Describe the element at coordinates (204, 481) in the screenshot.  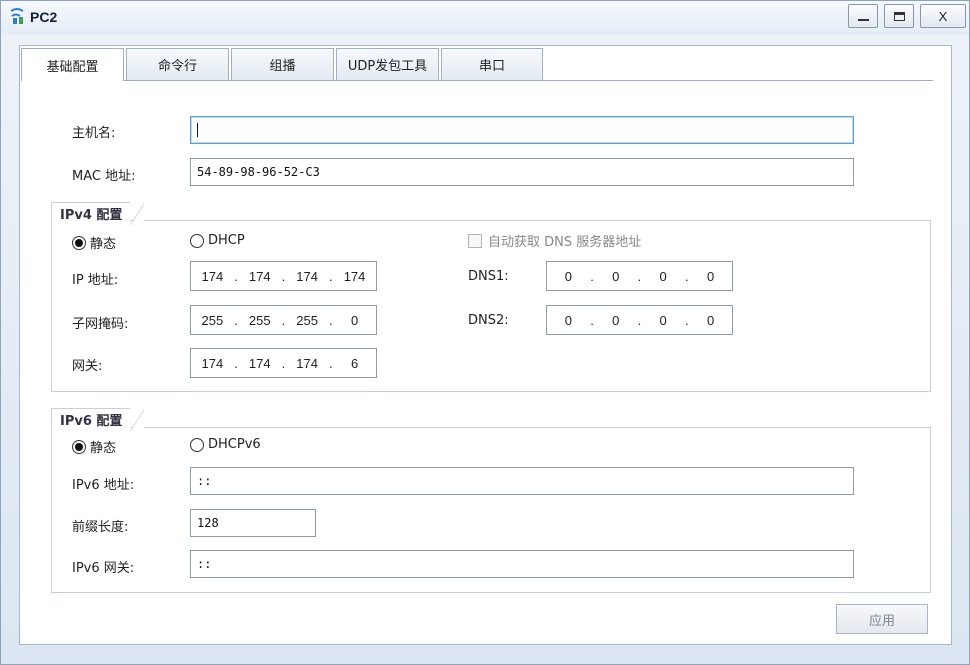
I see `ipv6-address-value: ::` at that location.